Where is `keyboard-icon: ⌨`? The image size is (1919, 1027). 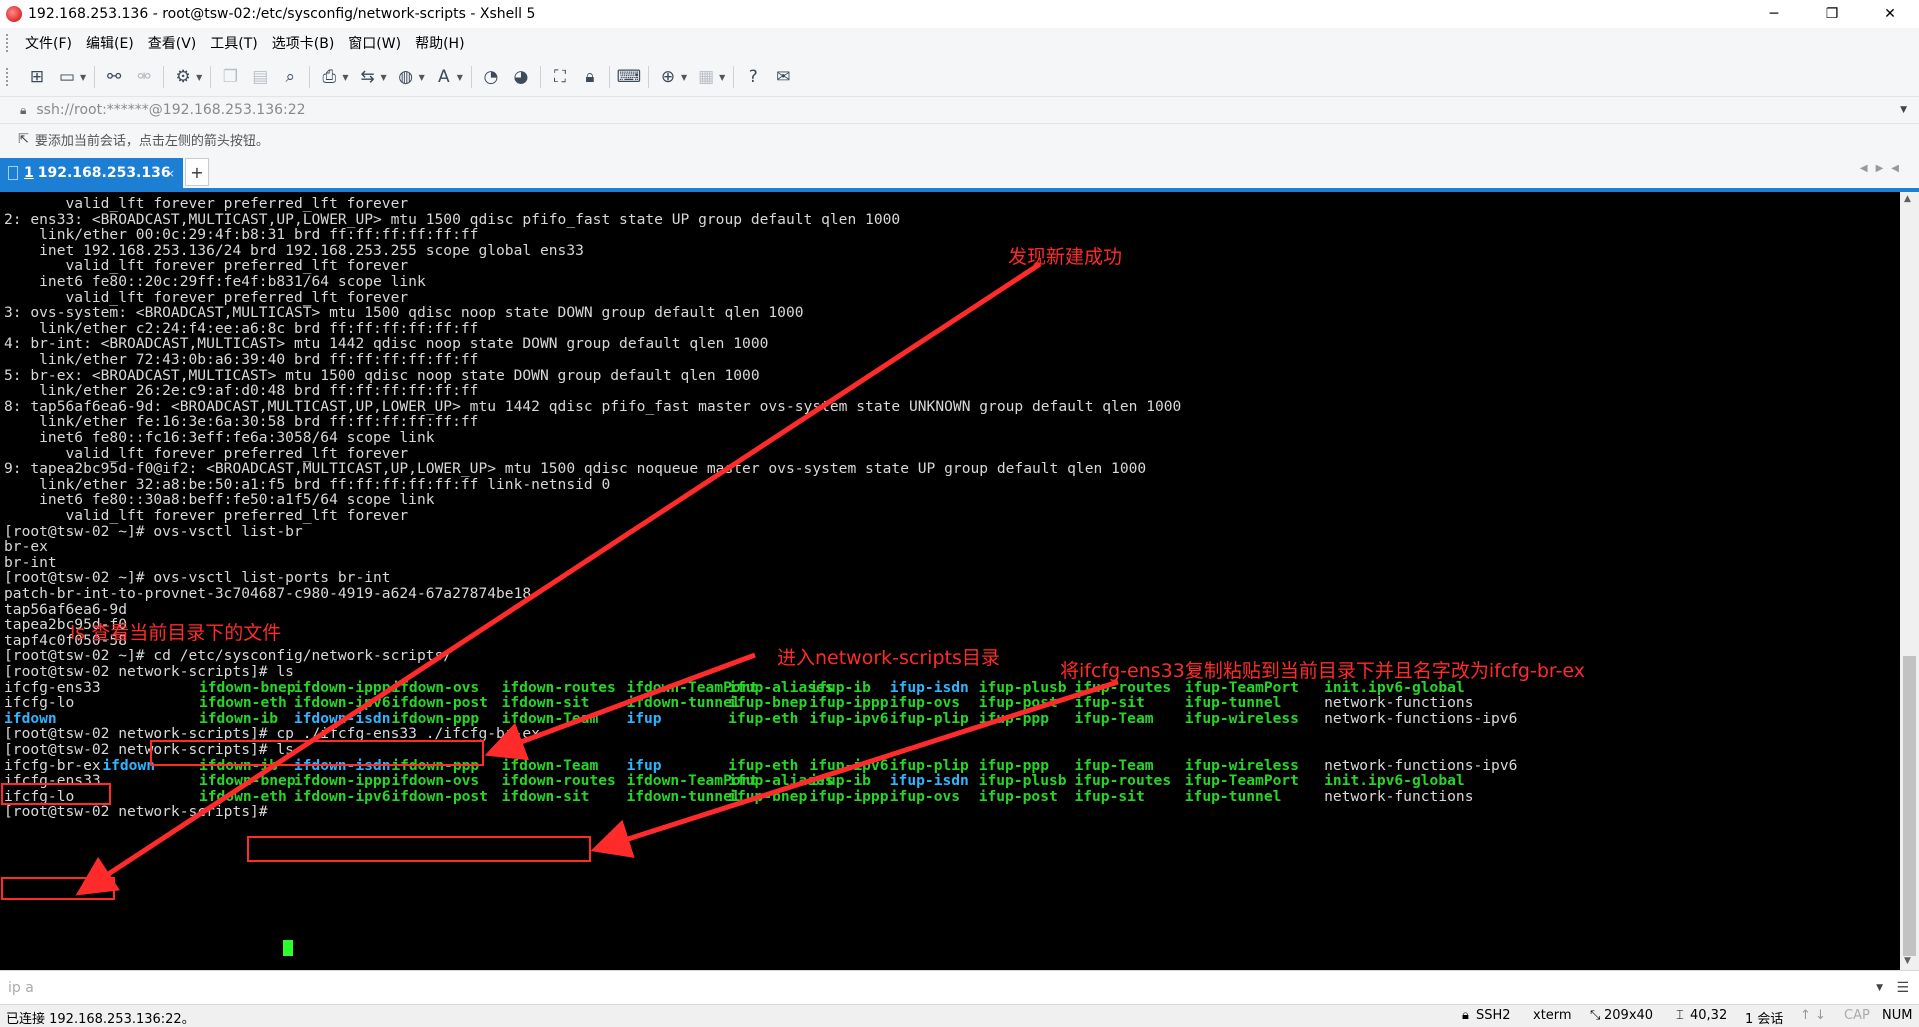
keyboard-icon: ⌨ is located at coordinates (629, 77).